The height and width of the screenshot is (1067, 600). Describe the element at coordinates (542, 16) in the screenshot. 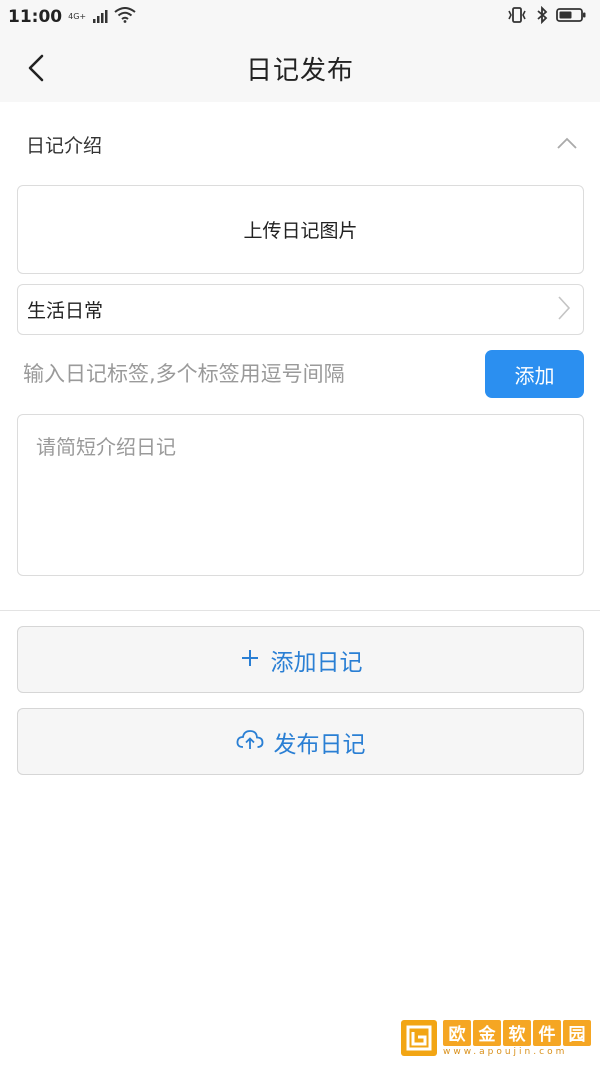

I see `bluetooth-icon` at that location.